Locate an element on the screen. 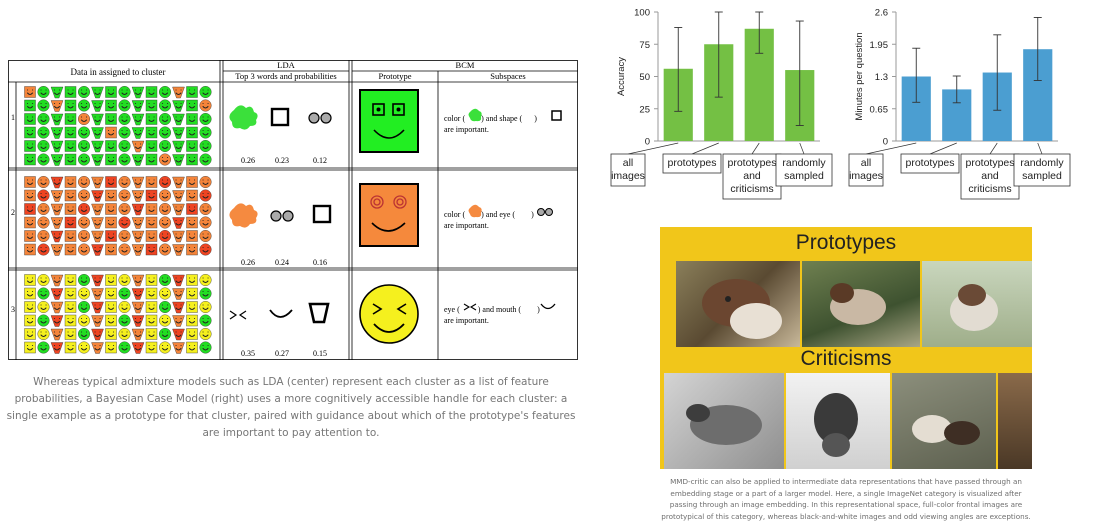 The image size is (1102, 527). criticisms-title: Criticisms is located at coordinates (846, 358).